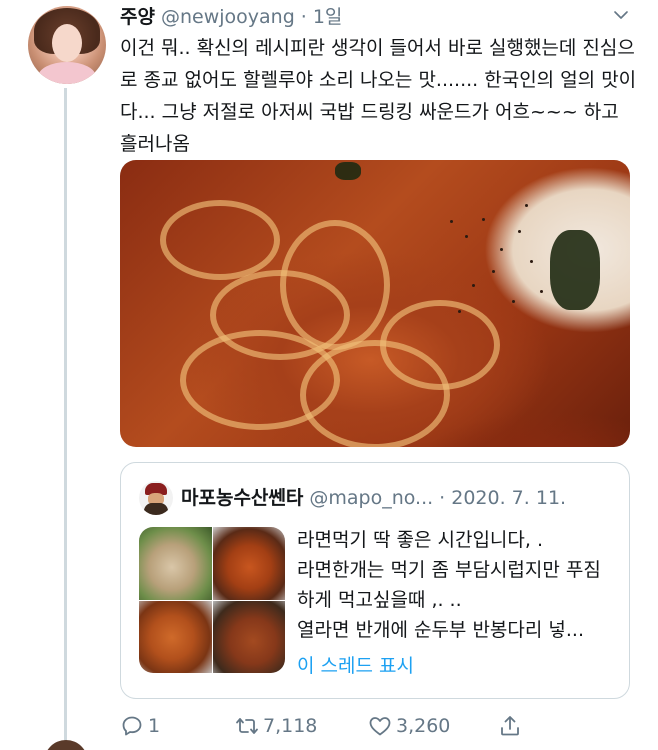 The width and height of the screenshot is (658, 750). I want to click on tweet-timestamp: · 1일, so click(322, 15).